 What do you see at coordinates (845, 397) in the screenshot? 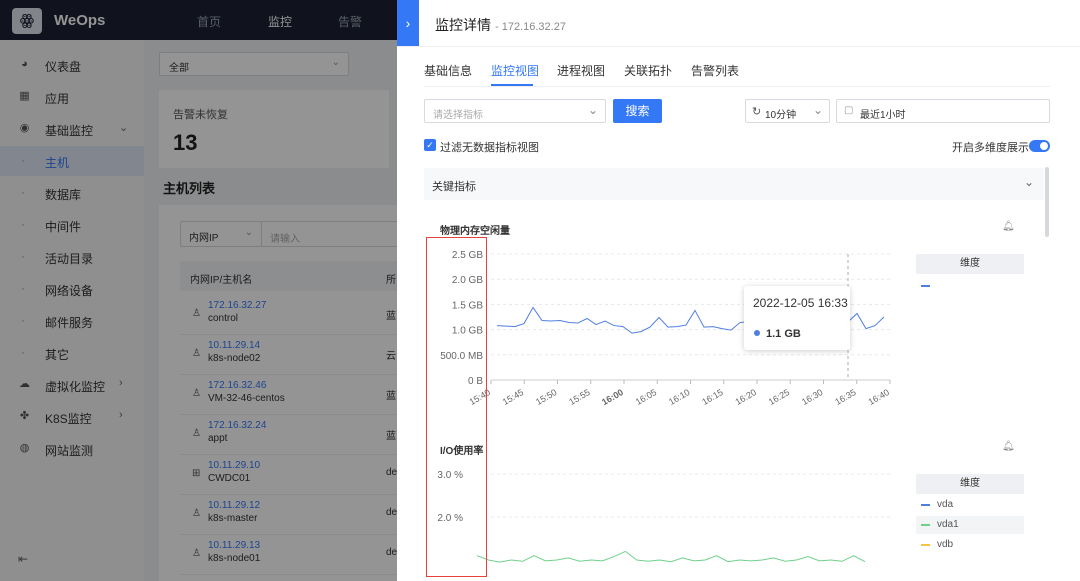
I see `x-tick-label: 16:35` at bounding box center [845, 397].